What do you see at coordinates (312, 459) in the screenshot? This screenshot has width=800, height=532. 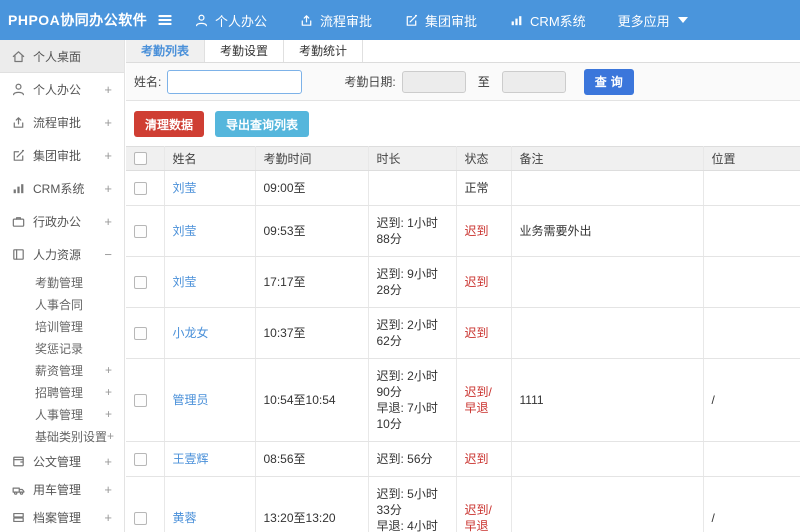 I see `attendance-time-cell: 08:56至` at bounding box center [312, 459].